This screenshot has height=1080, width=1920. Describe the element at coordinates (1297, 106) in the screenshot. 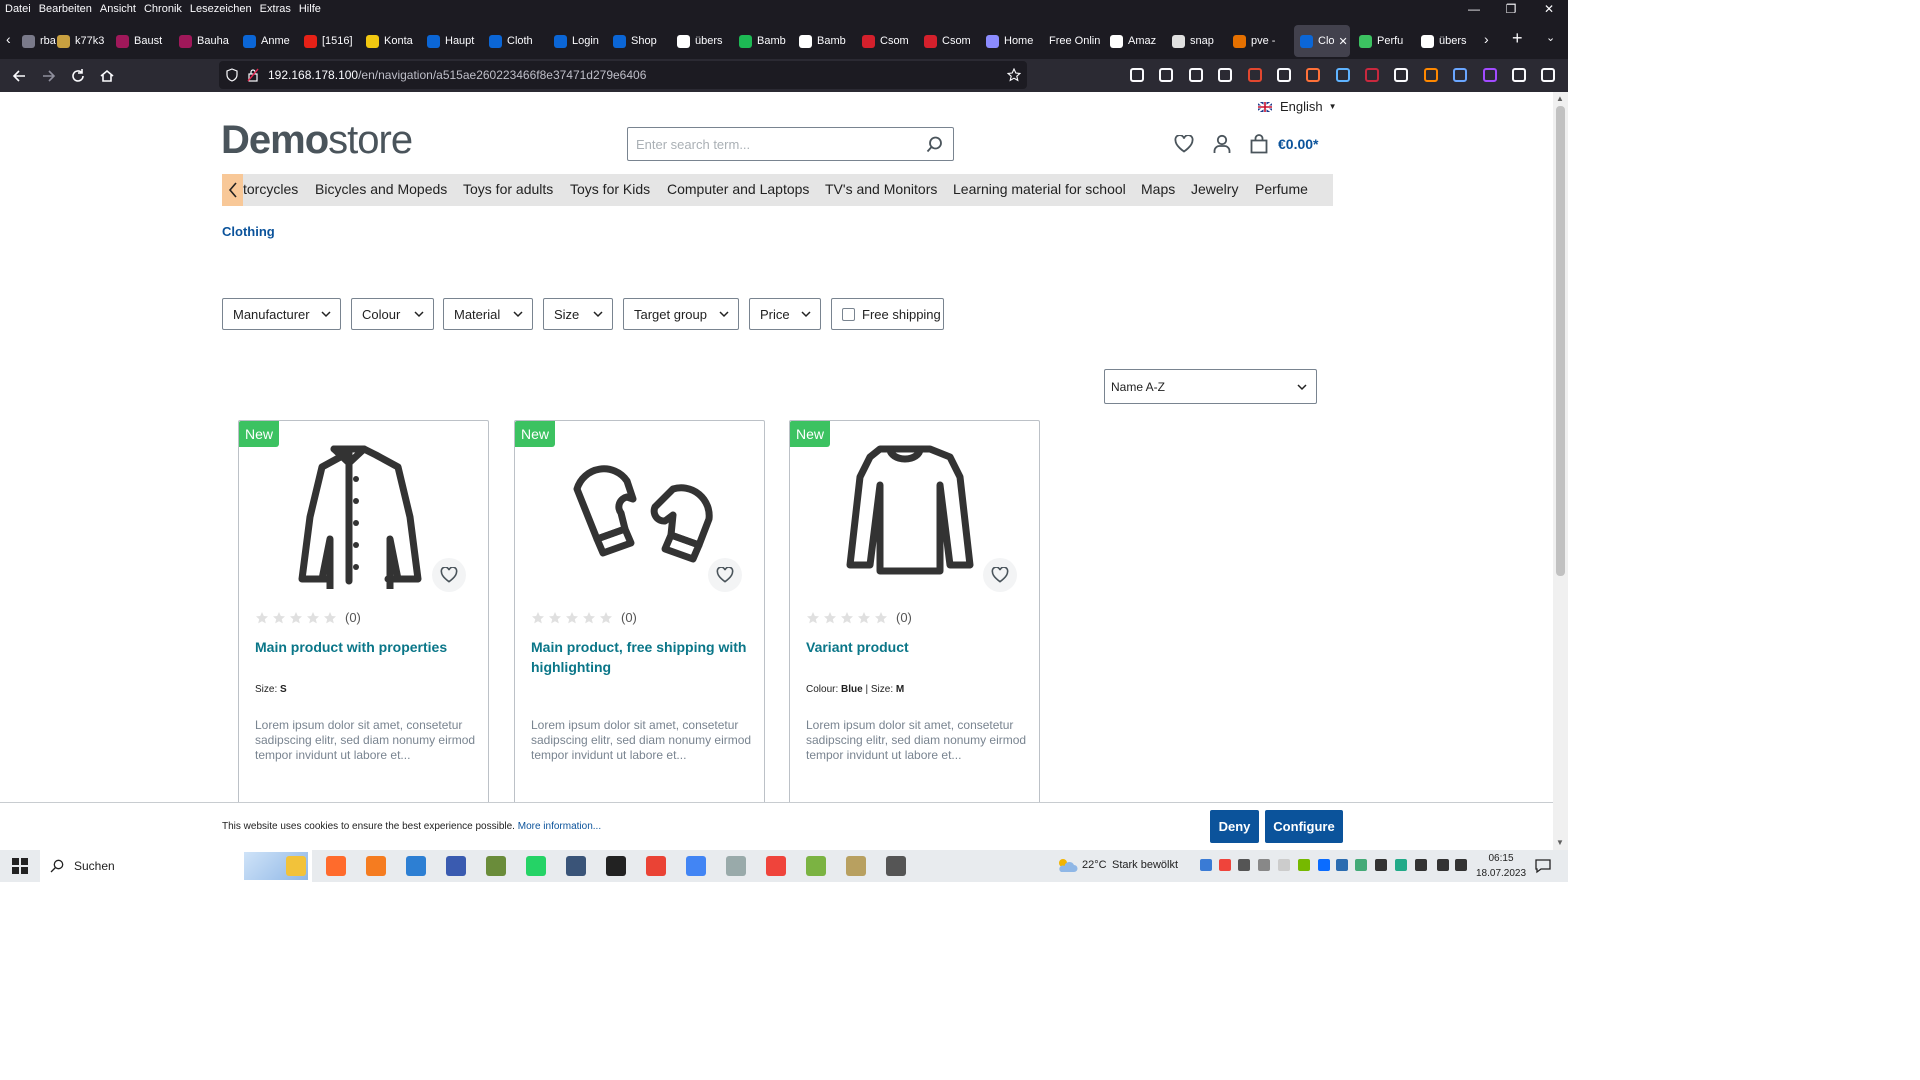

I see `language-switcher: English ▼` at that location.